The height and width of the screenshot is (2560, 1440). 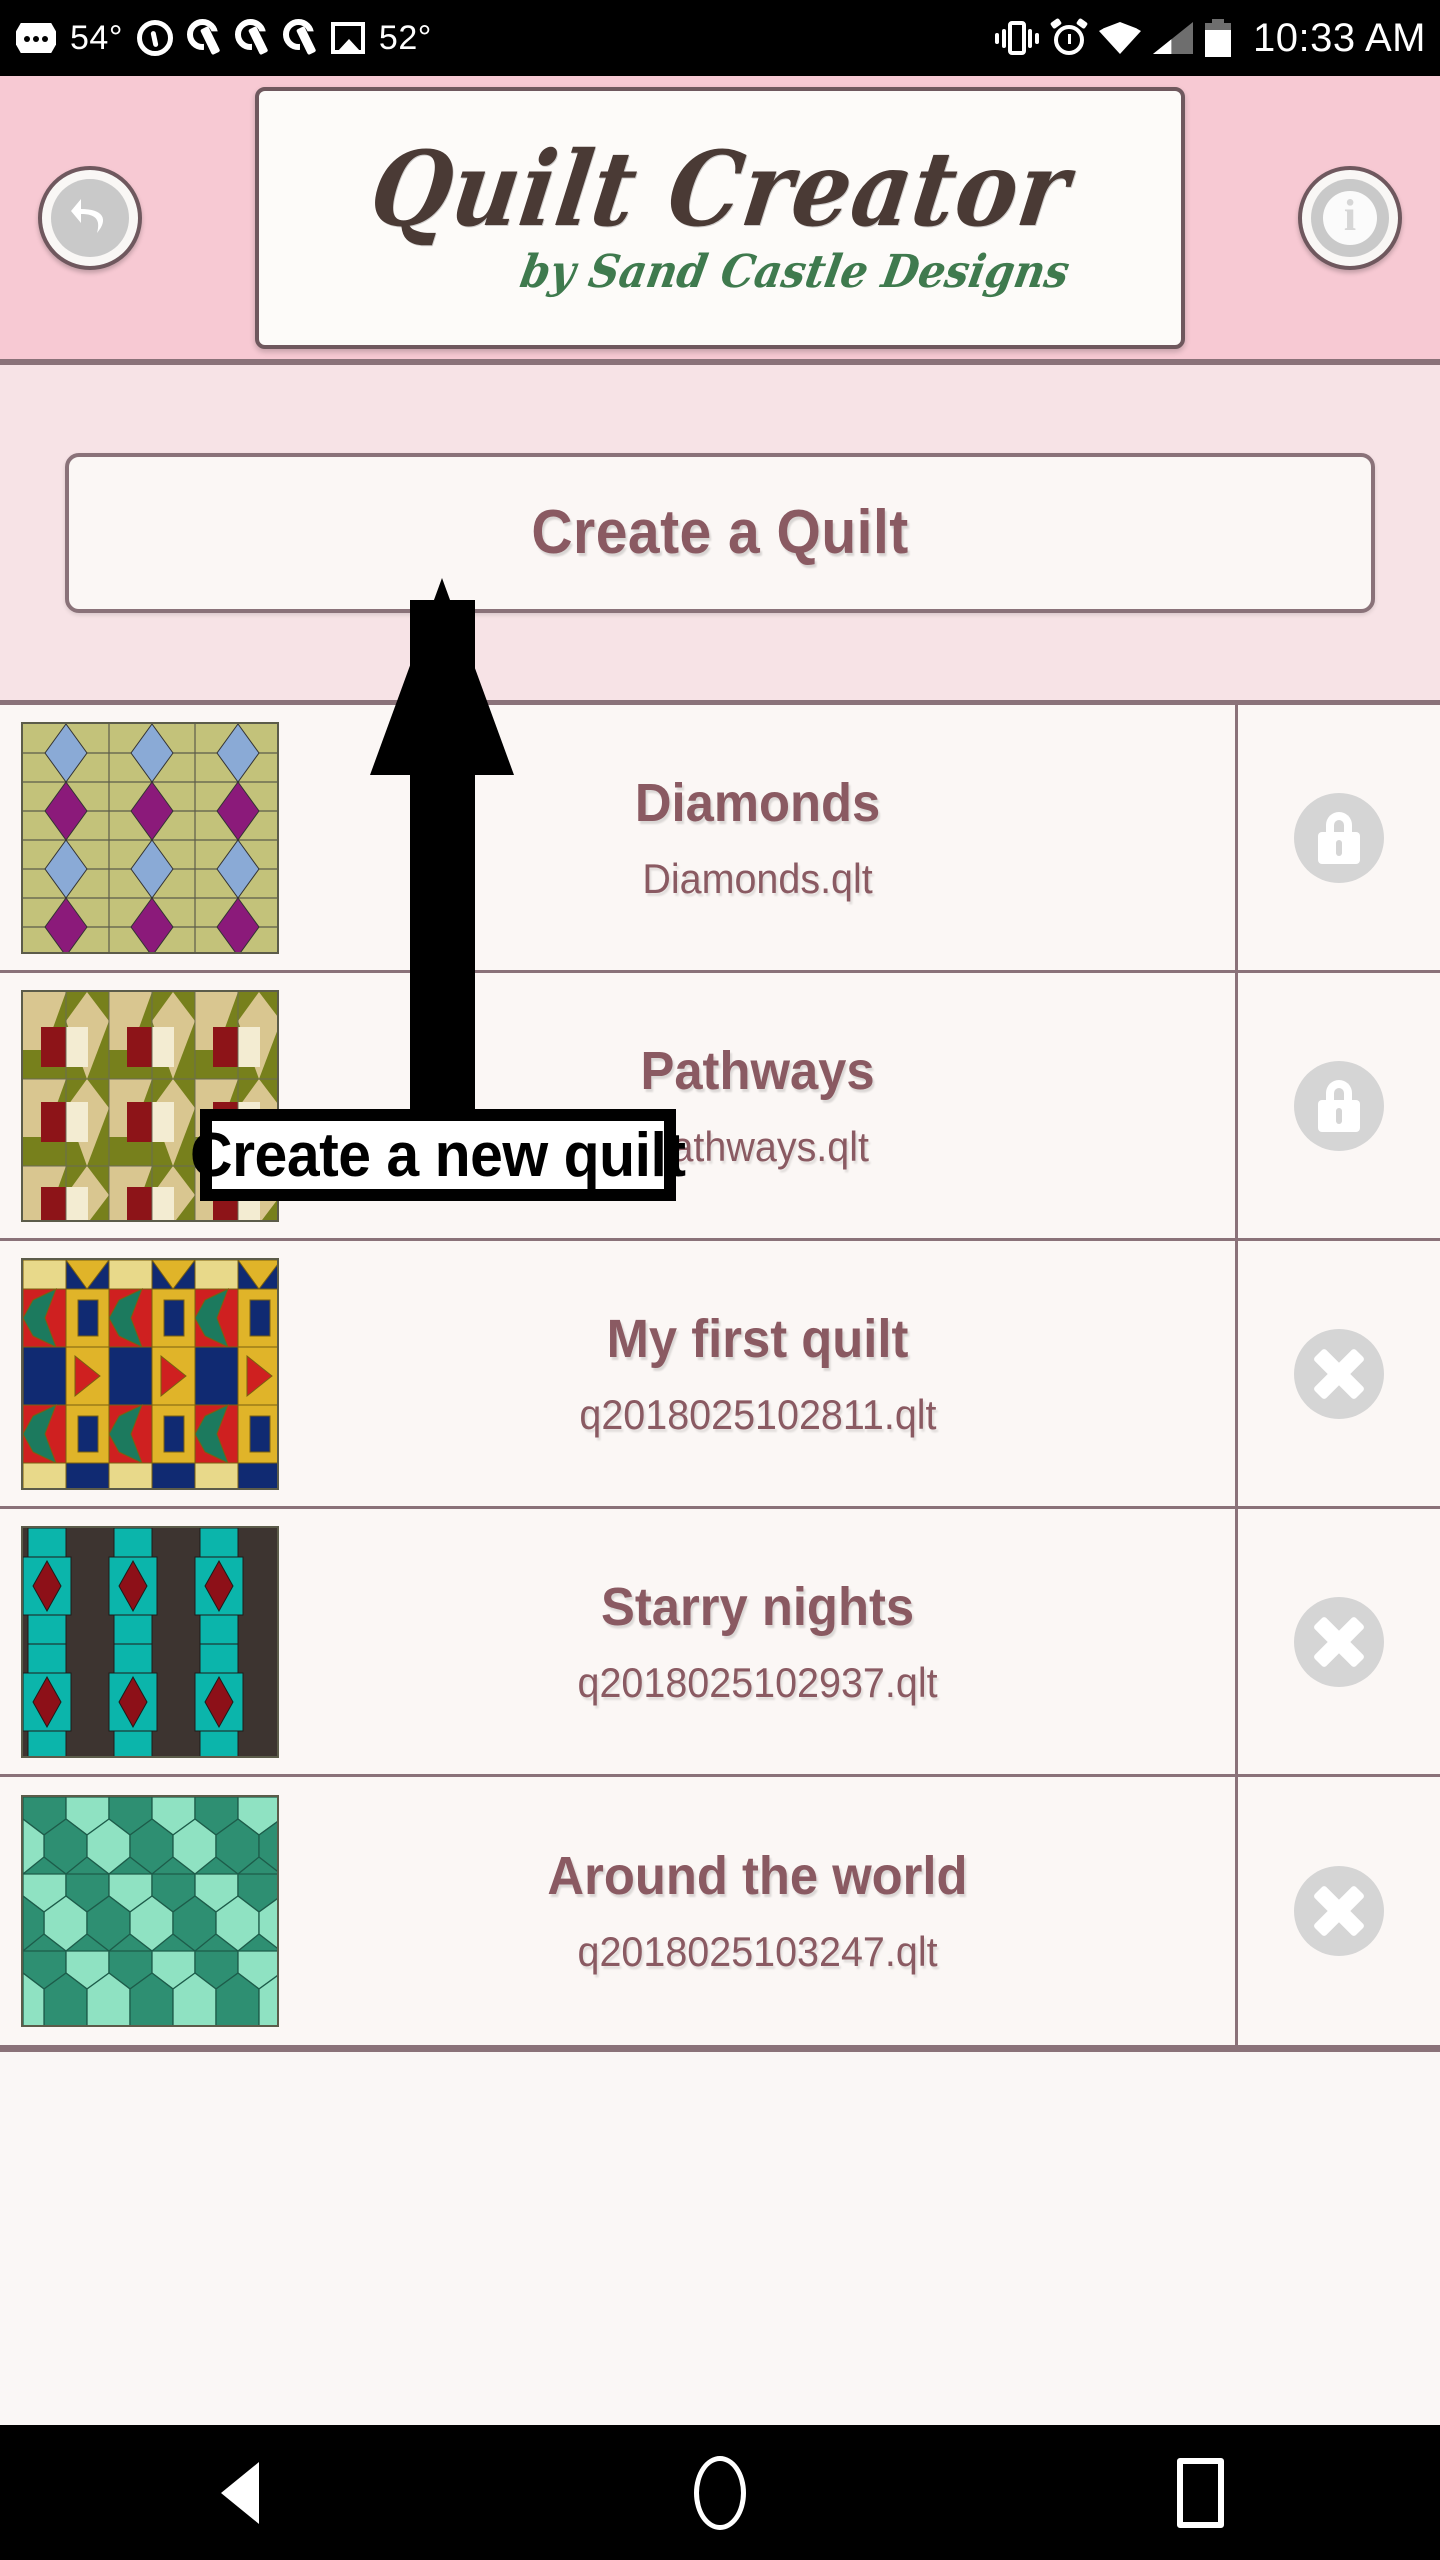 I want to click on quilt-title: Diamonds, so click(x=757, y=802).